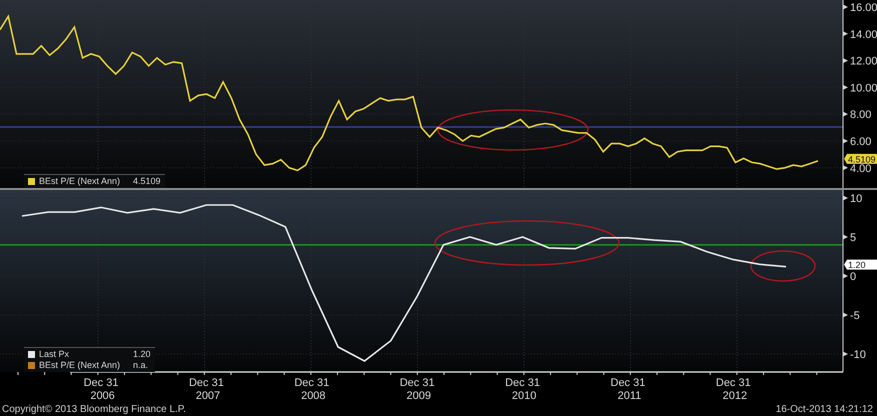 This screenshot has width=877, height=416. I want to click on last-value-tag: 1.20, so click(860, 265).